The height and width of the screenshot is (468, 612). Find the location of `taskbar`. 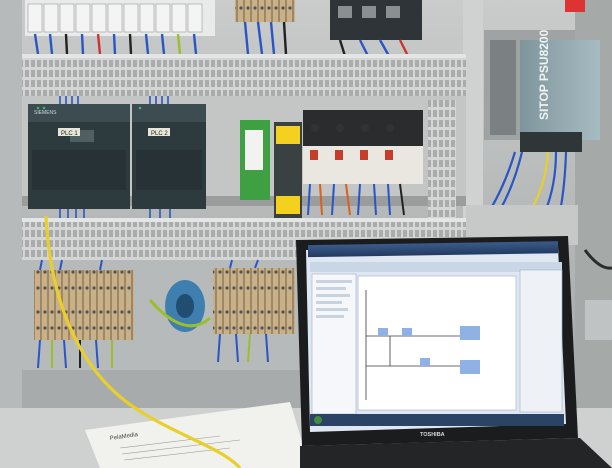

taskbar is located at coordinates (437, 420).